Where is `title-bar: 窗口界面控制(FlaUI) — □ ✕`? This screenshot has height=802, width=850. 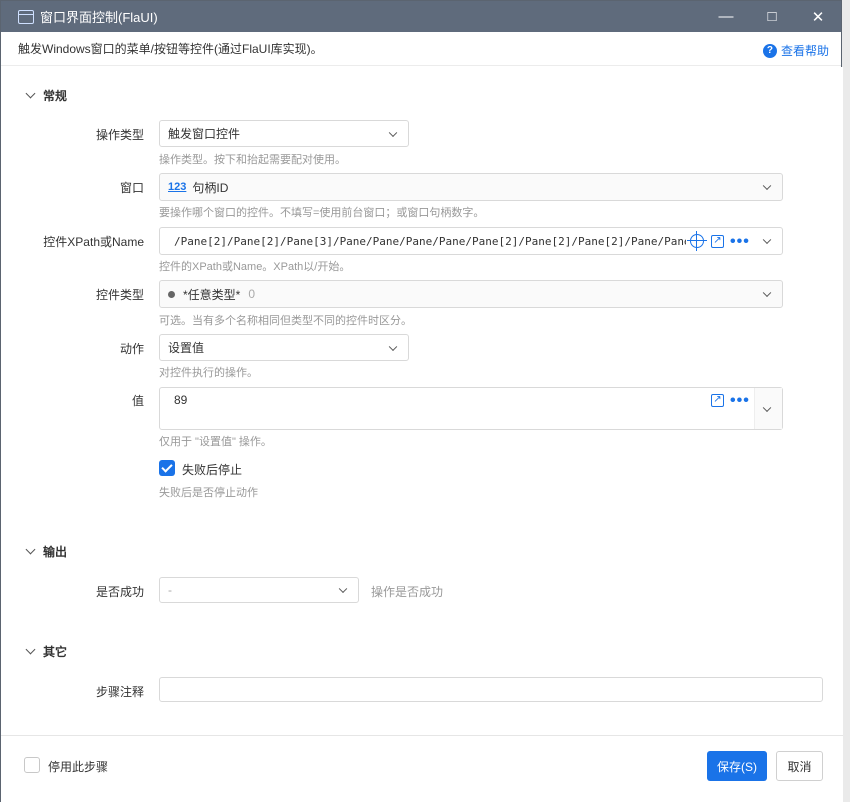
title-bar: 窗口界面控制(FlaUI) — □ ✕ is located at coordinates (421, 16).